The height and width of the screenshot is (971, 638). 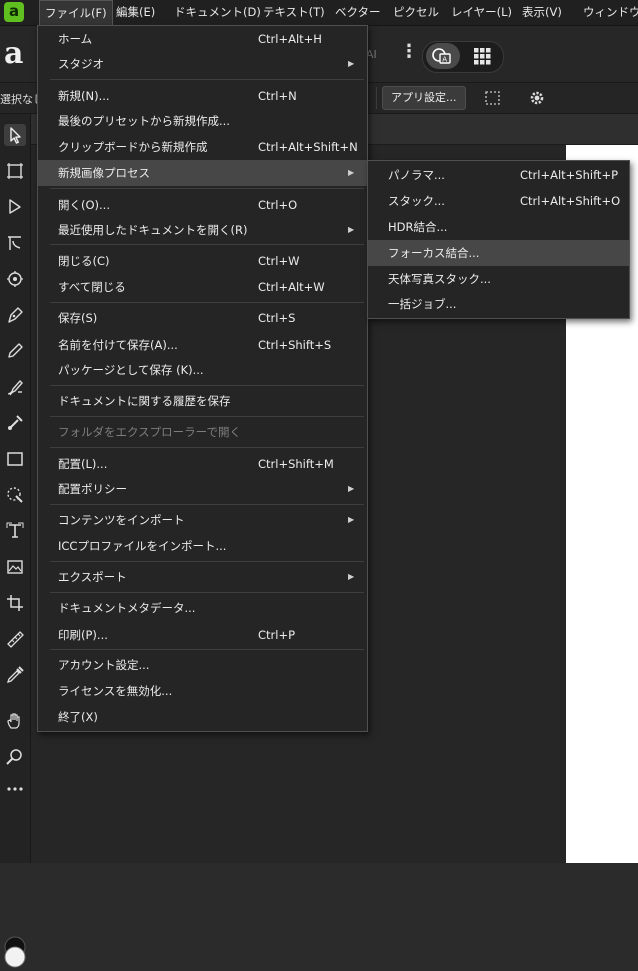 I want to click on affinity-logo-icon: a, so click(x=14, y=53).